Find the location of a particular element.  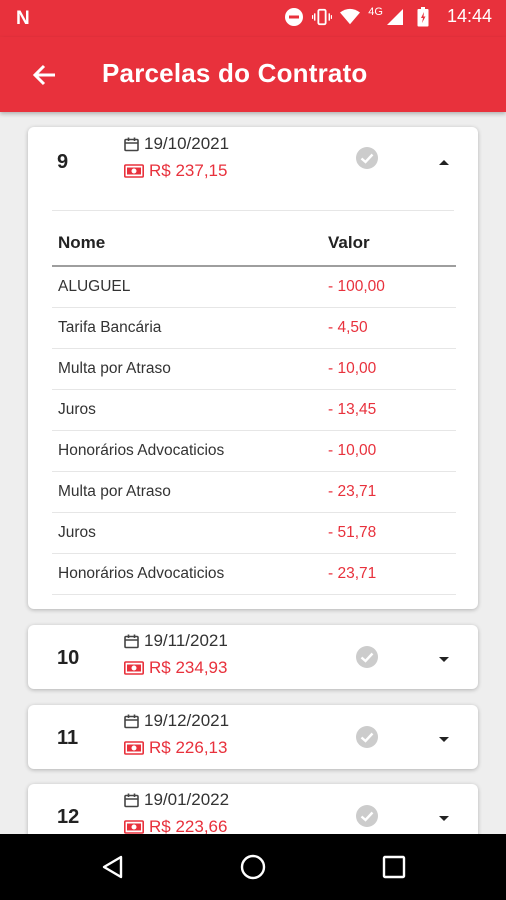

installment-amount: R$ 234,93 is located at coordinates (175, 668).